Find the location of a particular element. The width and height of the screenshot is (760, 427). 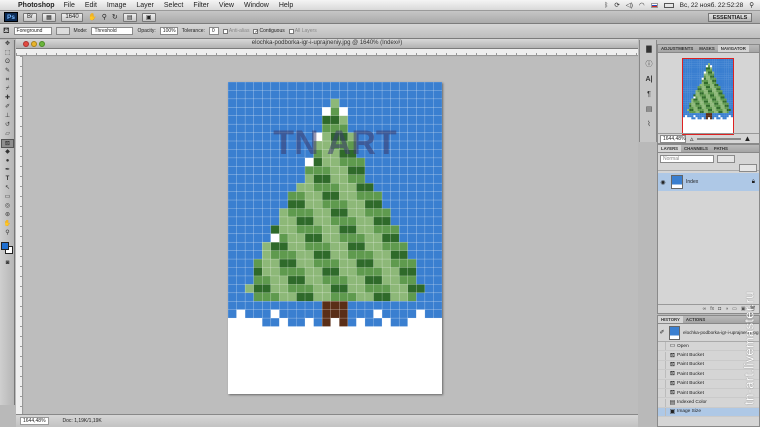

tab-navigator: NAVIGATOR is located at coordinates (733, 48).